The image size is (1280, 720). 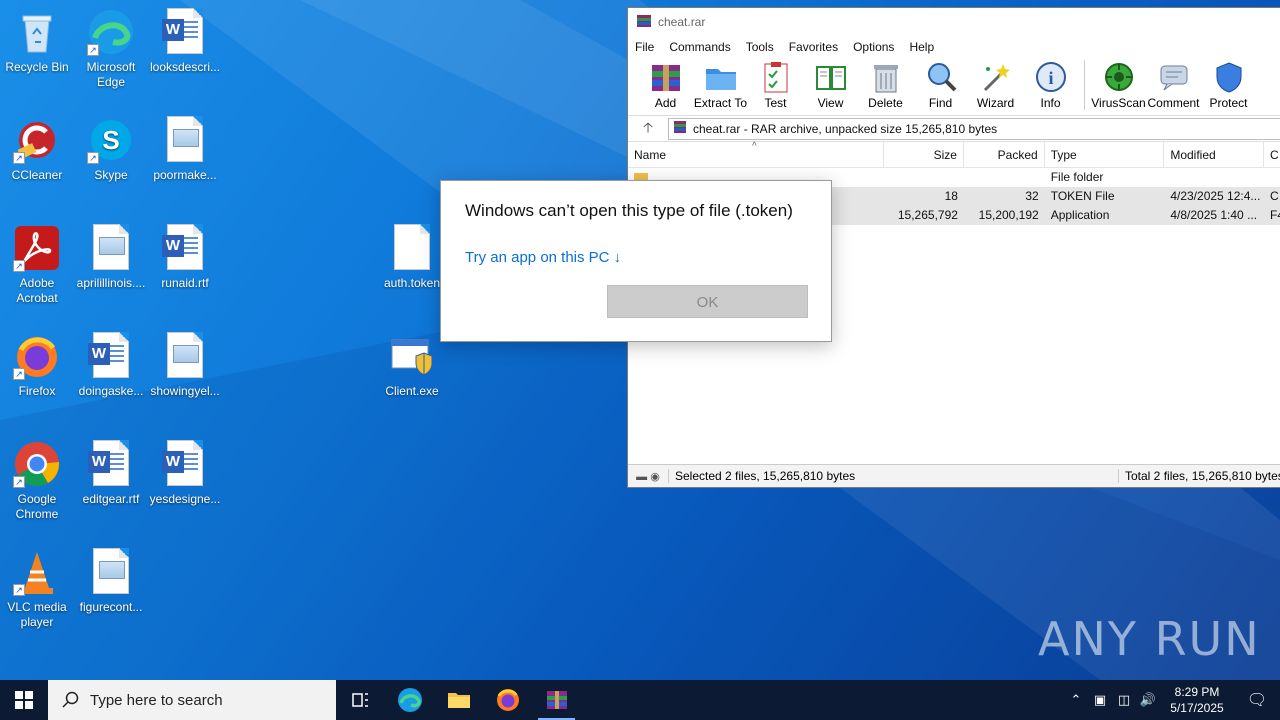 What do you see at coordinates (1229, 77) in the screenshot?
I see `shield-icon` at bounding box center [1229, 77].